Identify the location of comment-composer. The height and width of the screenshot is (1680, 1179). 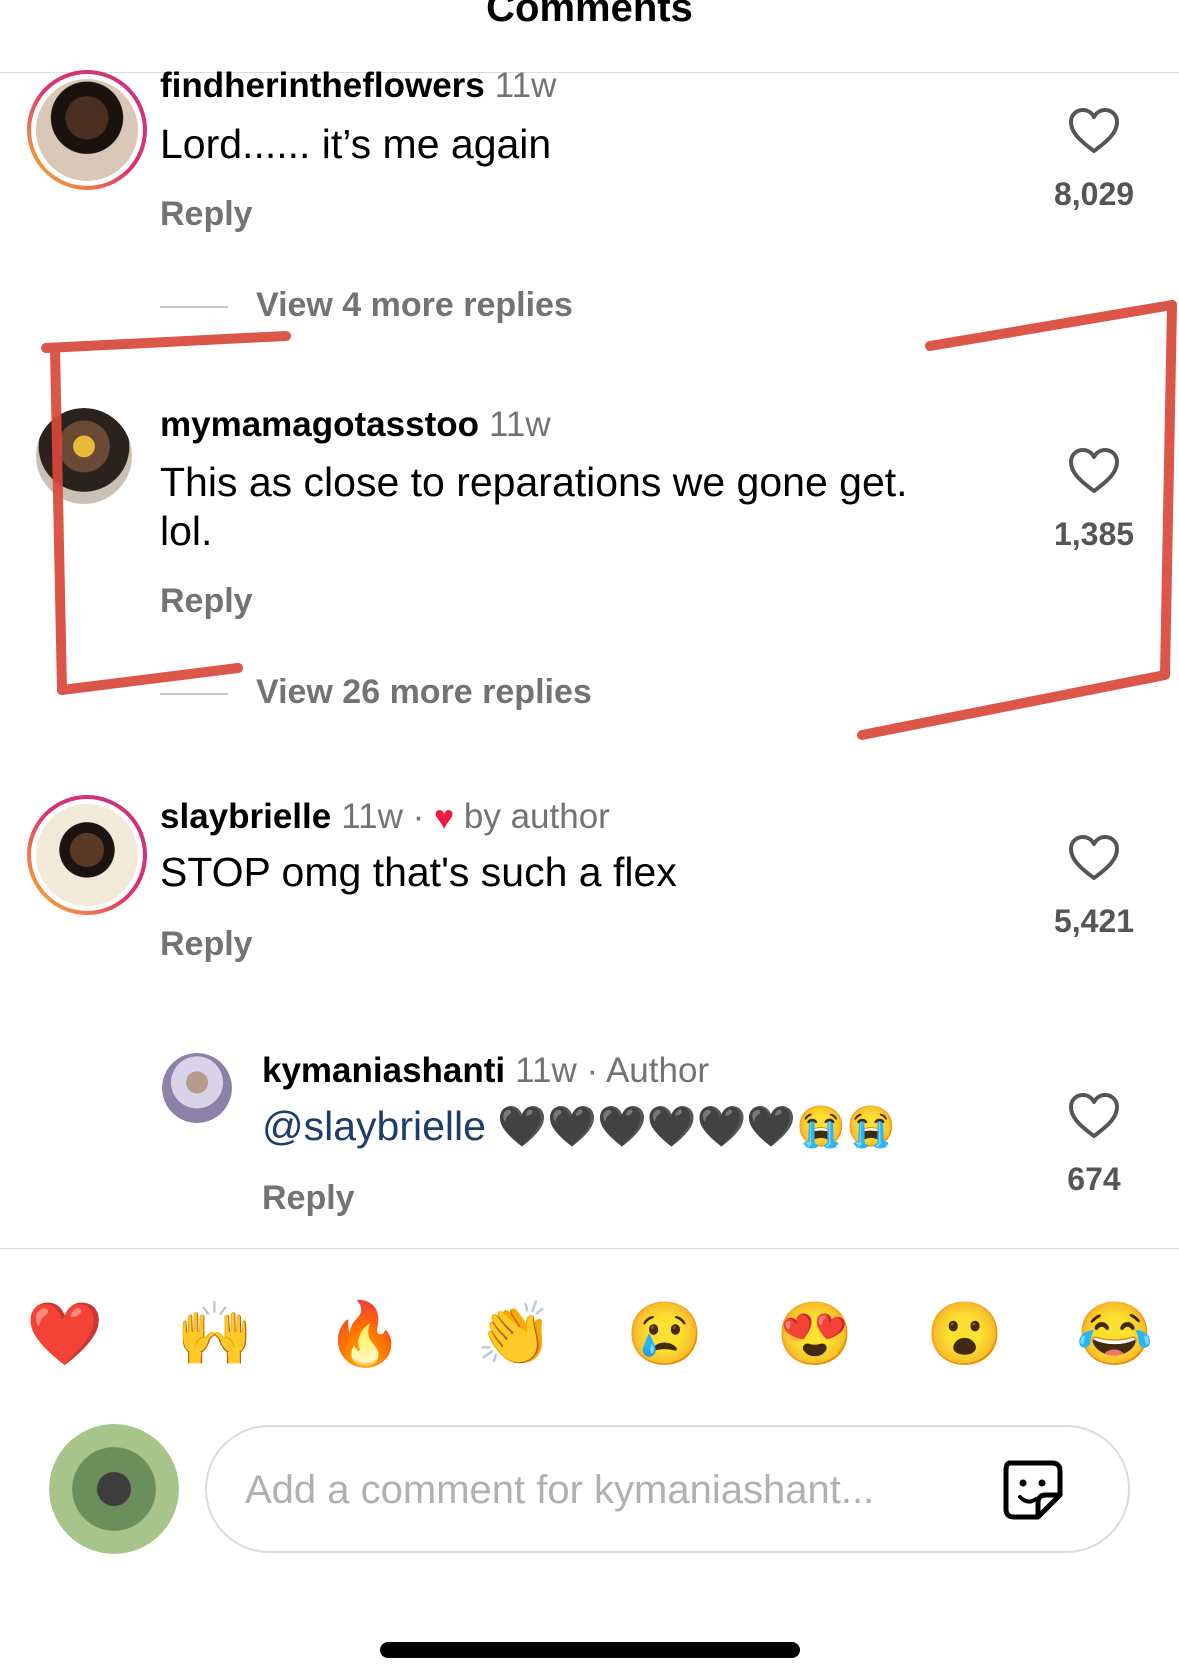
(667, 1489).